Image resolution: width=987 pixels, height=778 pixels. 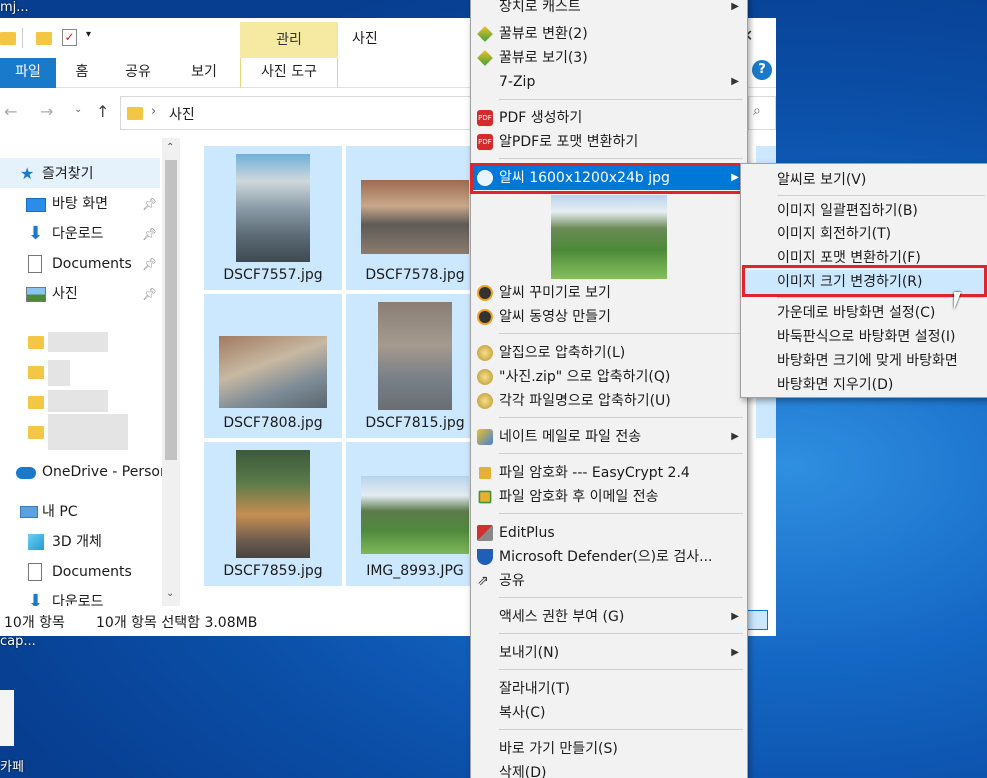 I want to click on tab-view: 보기, so click(x=204, y=73).